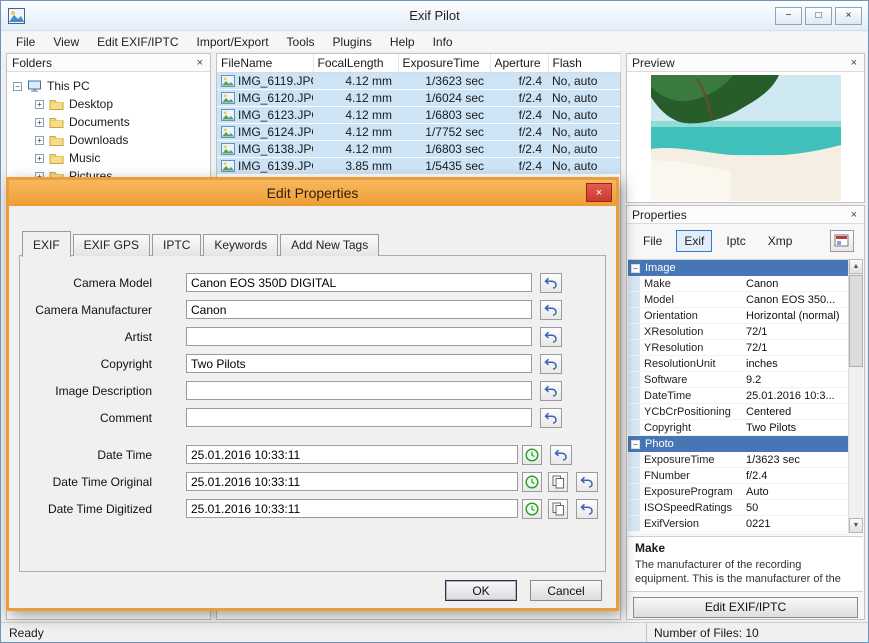  I want to click on scroll-thumb, so click(856, 321).